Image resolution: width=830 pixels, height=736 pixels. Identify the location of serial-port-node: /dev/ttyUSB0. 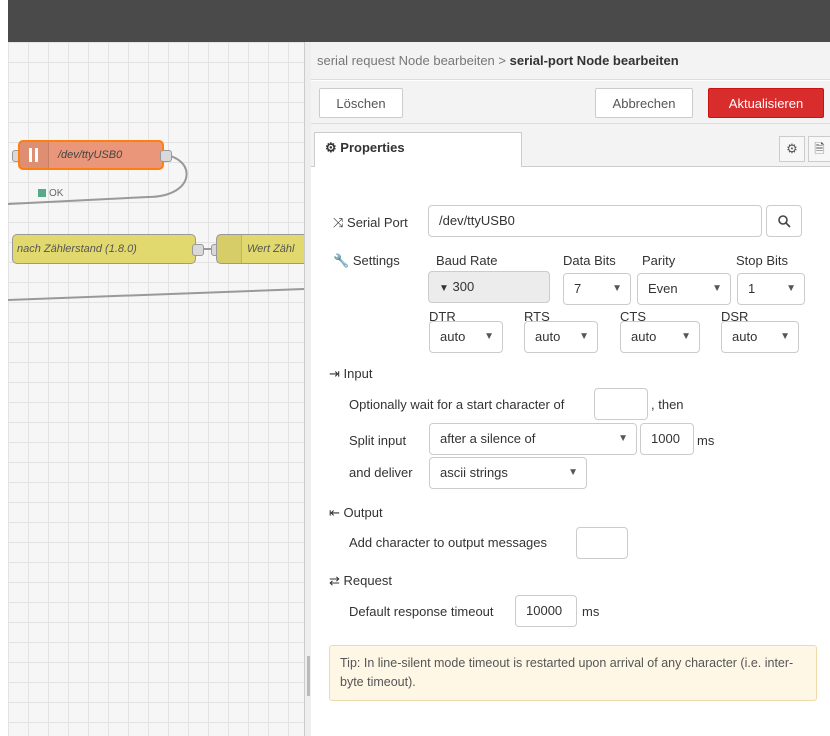
(91, 155).